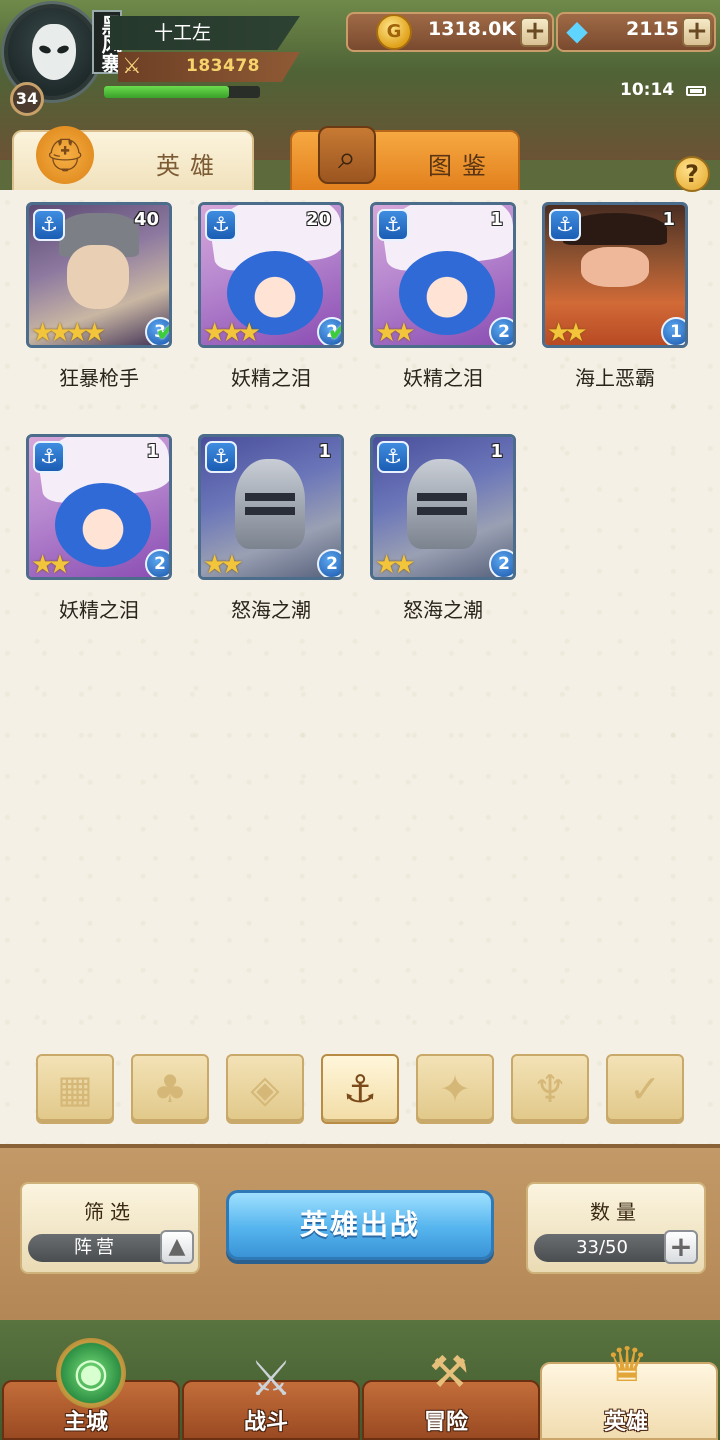 This screenshot has height=1440, width=720. What do you see at coordinates (645, 1089) in the screenshot?
I see `filter-wings-button: ✓` at bounding box center [645, 1089].